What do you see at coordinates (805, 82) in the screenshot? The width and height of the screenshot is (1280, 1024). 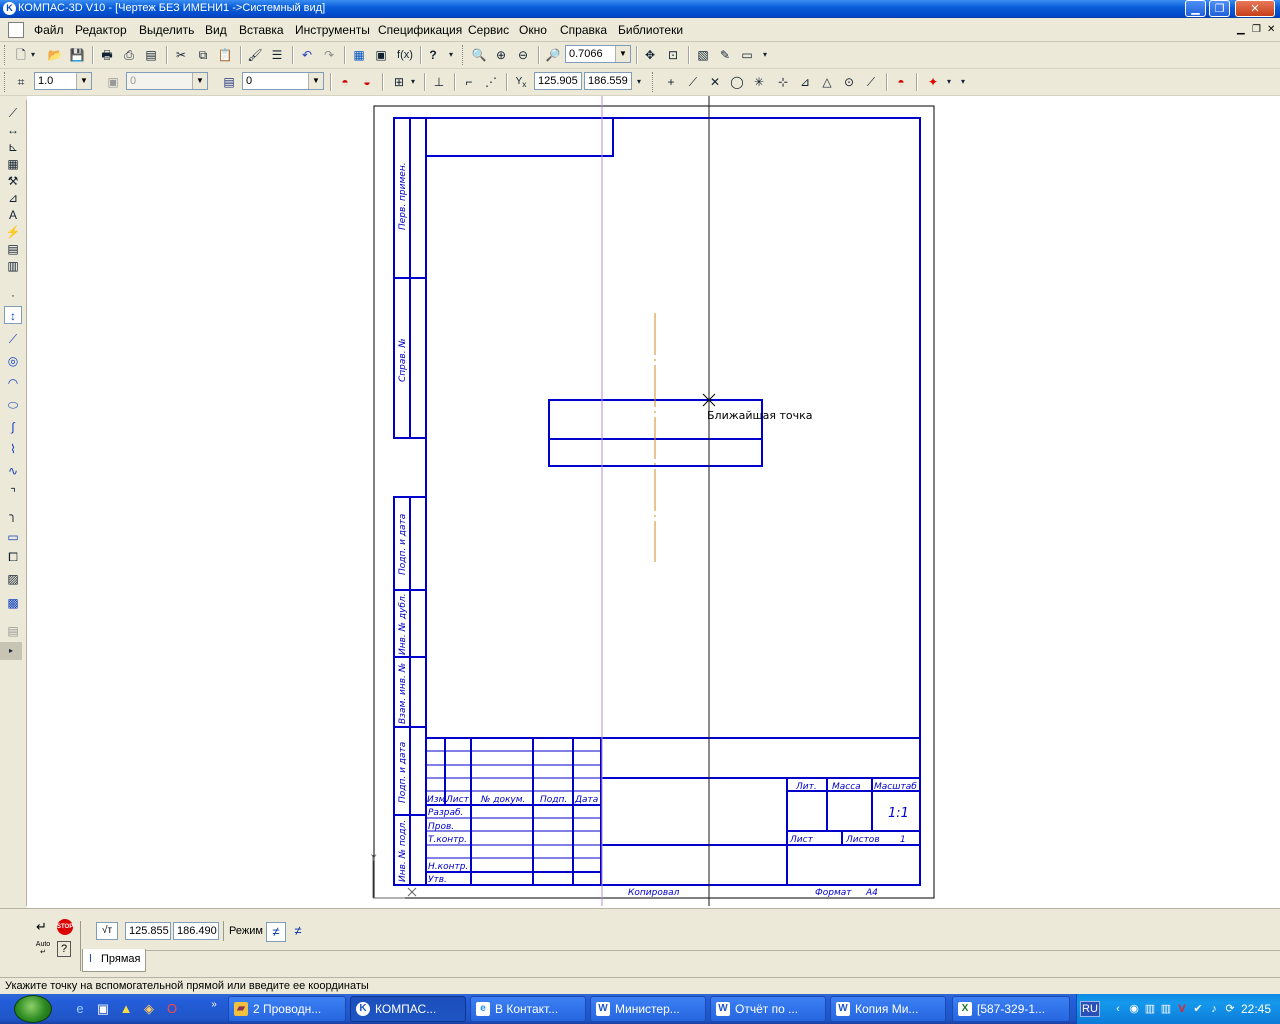 I see `snap-normal-icon: ⊿` at bounding box center [805, 82].